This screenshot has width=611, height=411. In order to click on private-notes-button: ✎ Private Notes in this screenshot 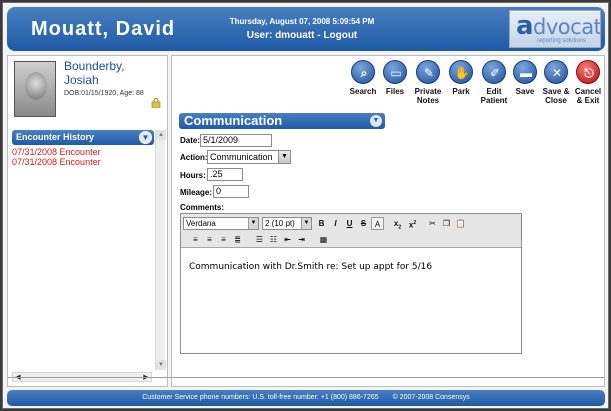, I will do `click(428, 82)`.